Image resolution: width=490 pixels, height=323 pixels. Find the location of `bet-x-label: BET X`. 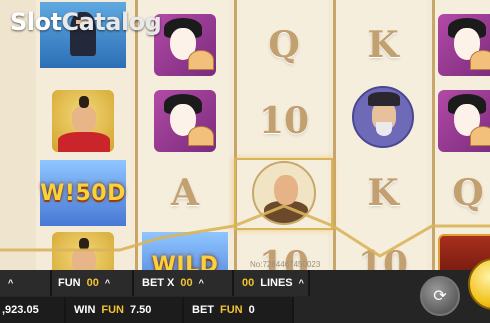

bet-x-label: BET X is located at coordinates (158, 283).